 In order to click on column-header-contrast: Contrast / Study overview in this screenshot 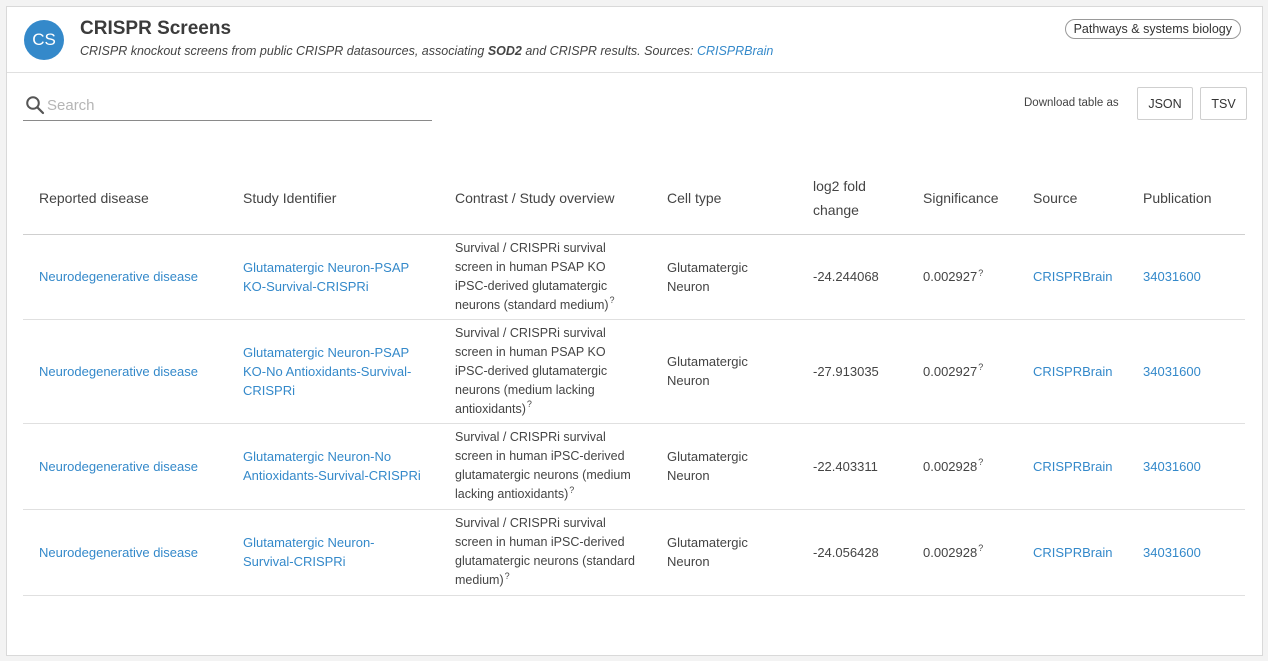, I will do `click(545, 198)`.